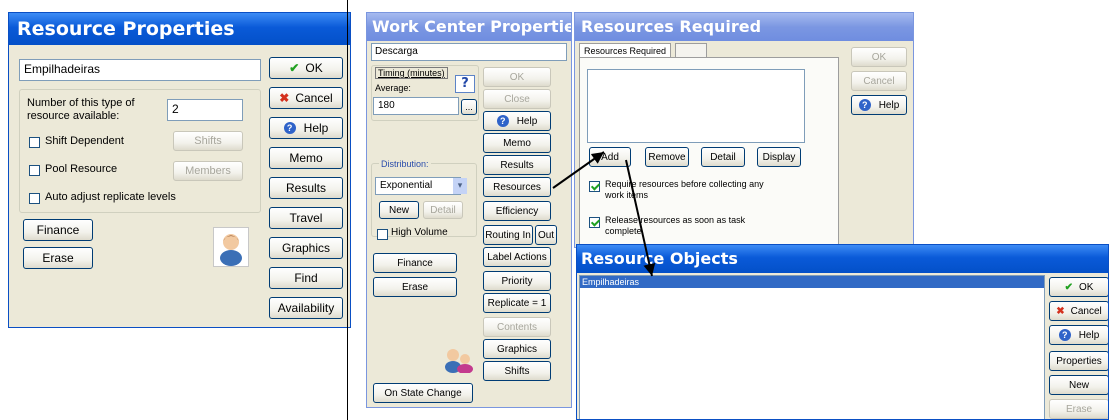 The image size is (1109, 420). What do you see at coordinates (231, 247) in the screenshot?
I see `resource-person-icon` at bounding box center [231, 247].